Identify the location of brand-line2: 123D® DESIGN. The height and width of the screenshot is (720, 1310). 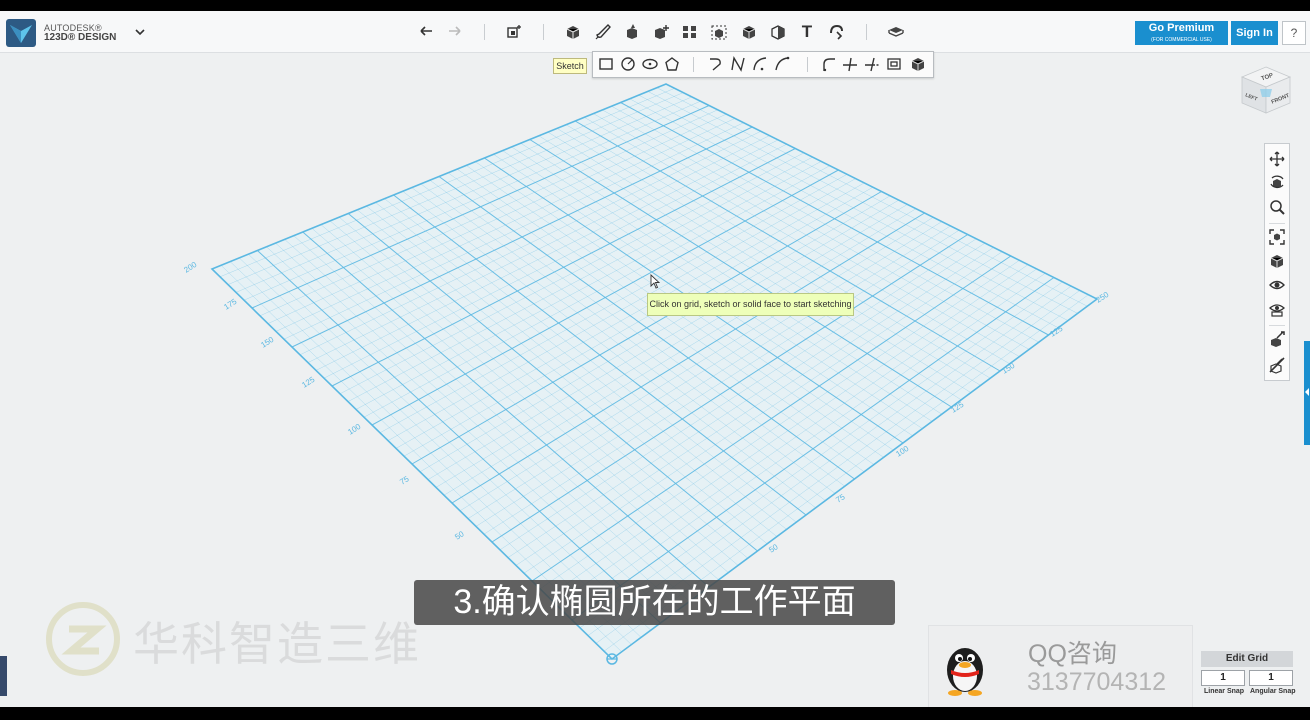
(80, 37).